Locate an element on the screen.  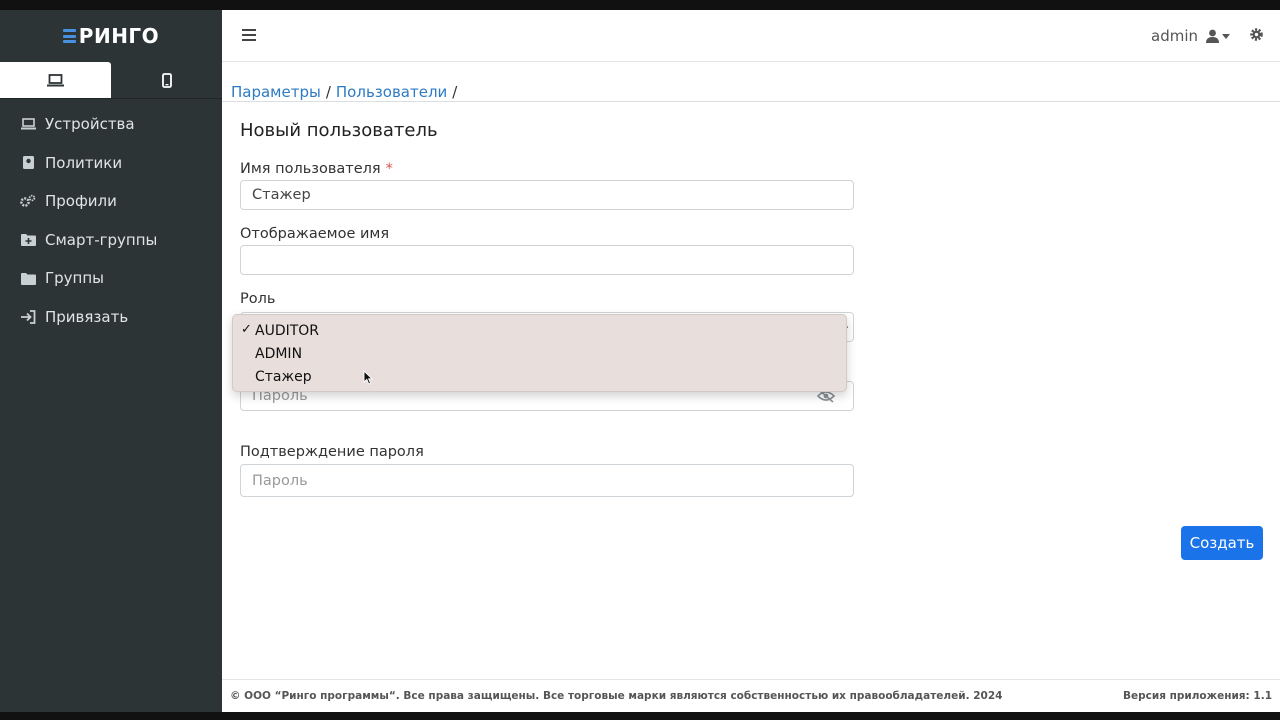
sidebar-item-label: Политики is located at coordinates (84, 162).